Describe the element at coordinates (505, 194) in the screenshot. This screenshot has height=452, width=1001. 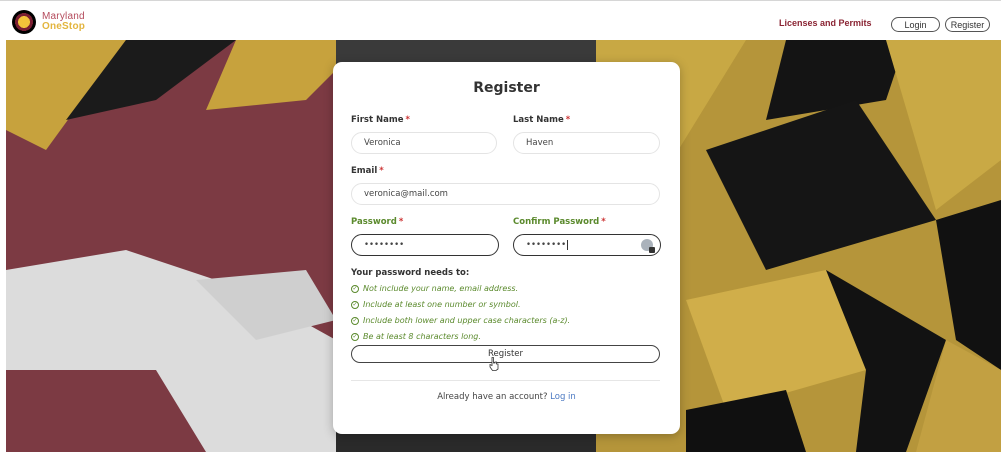
I see `email-field: veronica@mail.com` at that location.